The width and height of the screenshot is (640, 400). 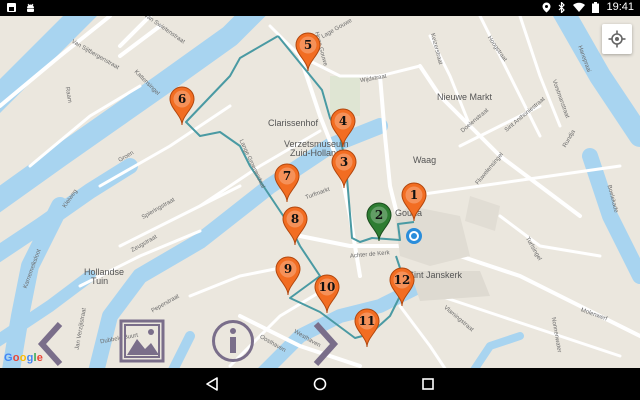 I want to click on map-label-tuin: Tuin, so click(x=100, y=281).